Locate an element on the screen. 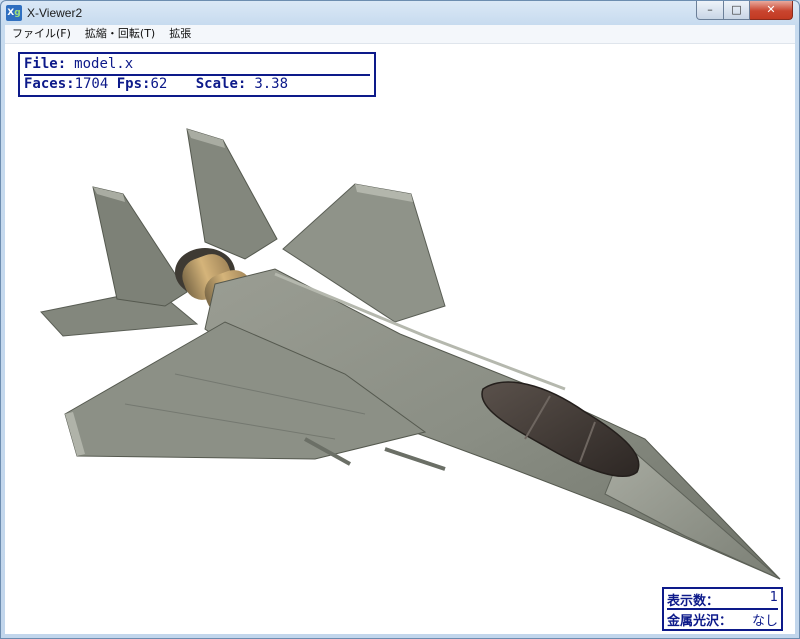 The height and width of the screenshot is (639, 800). menu-extension: 拡張 is located at coordinates (180, 34).